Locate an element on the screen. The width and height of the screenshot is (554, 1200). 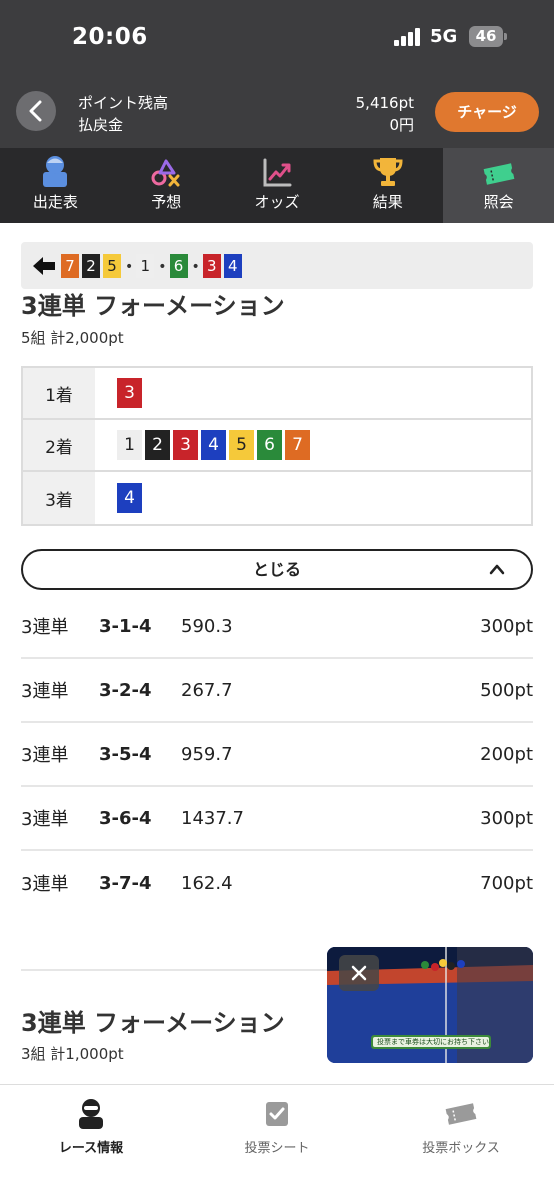
tab-label: オッズ is located at coordinates (277, 202).